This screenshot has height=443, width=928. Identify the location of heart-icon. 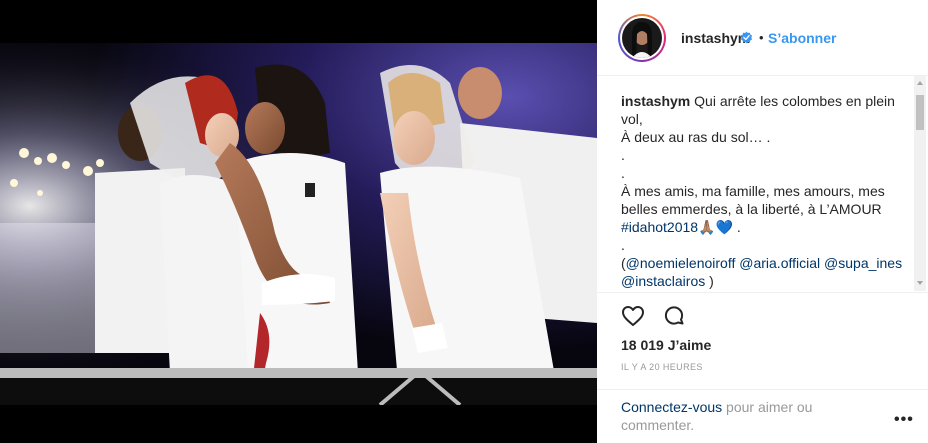
(633, 316).